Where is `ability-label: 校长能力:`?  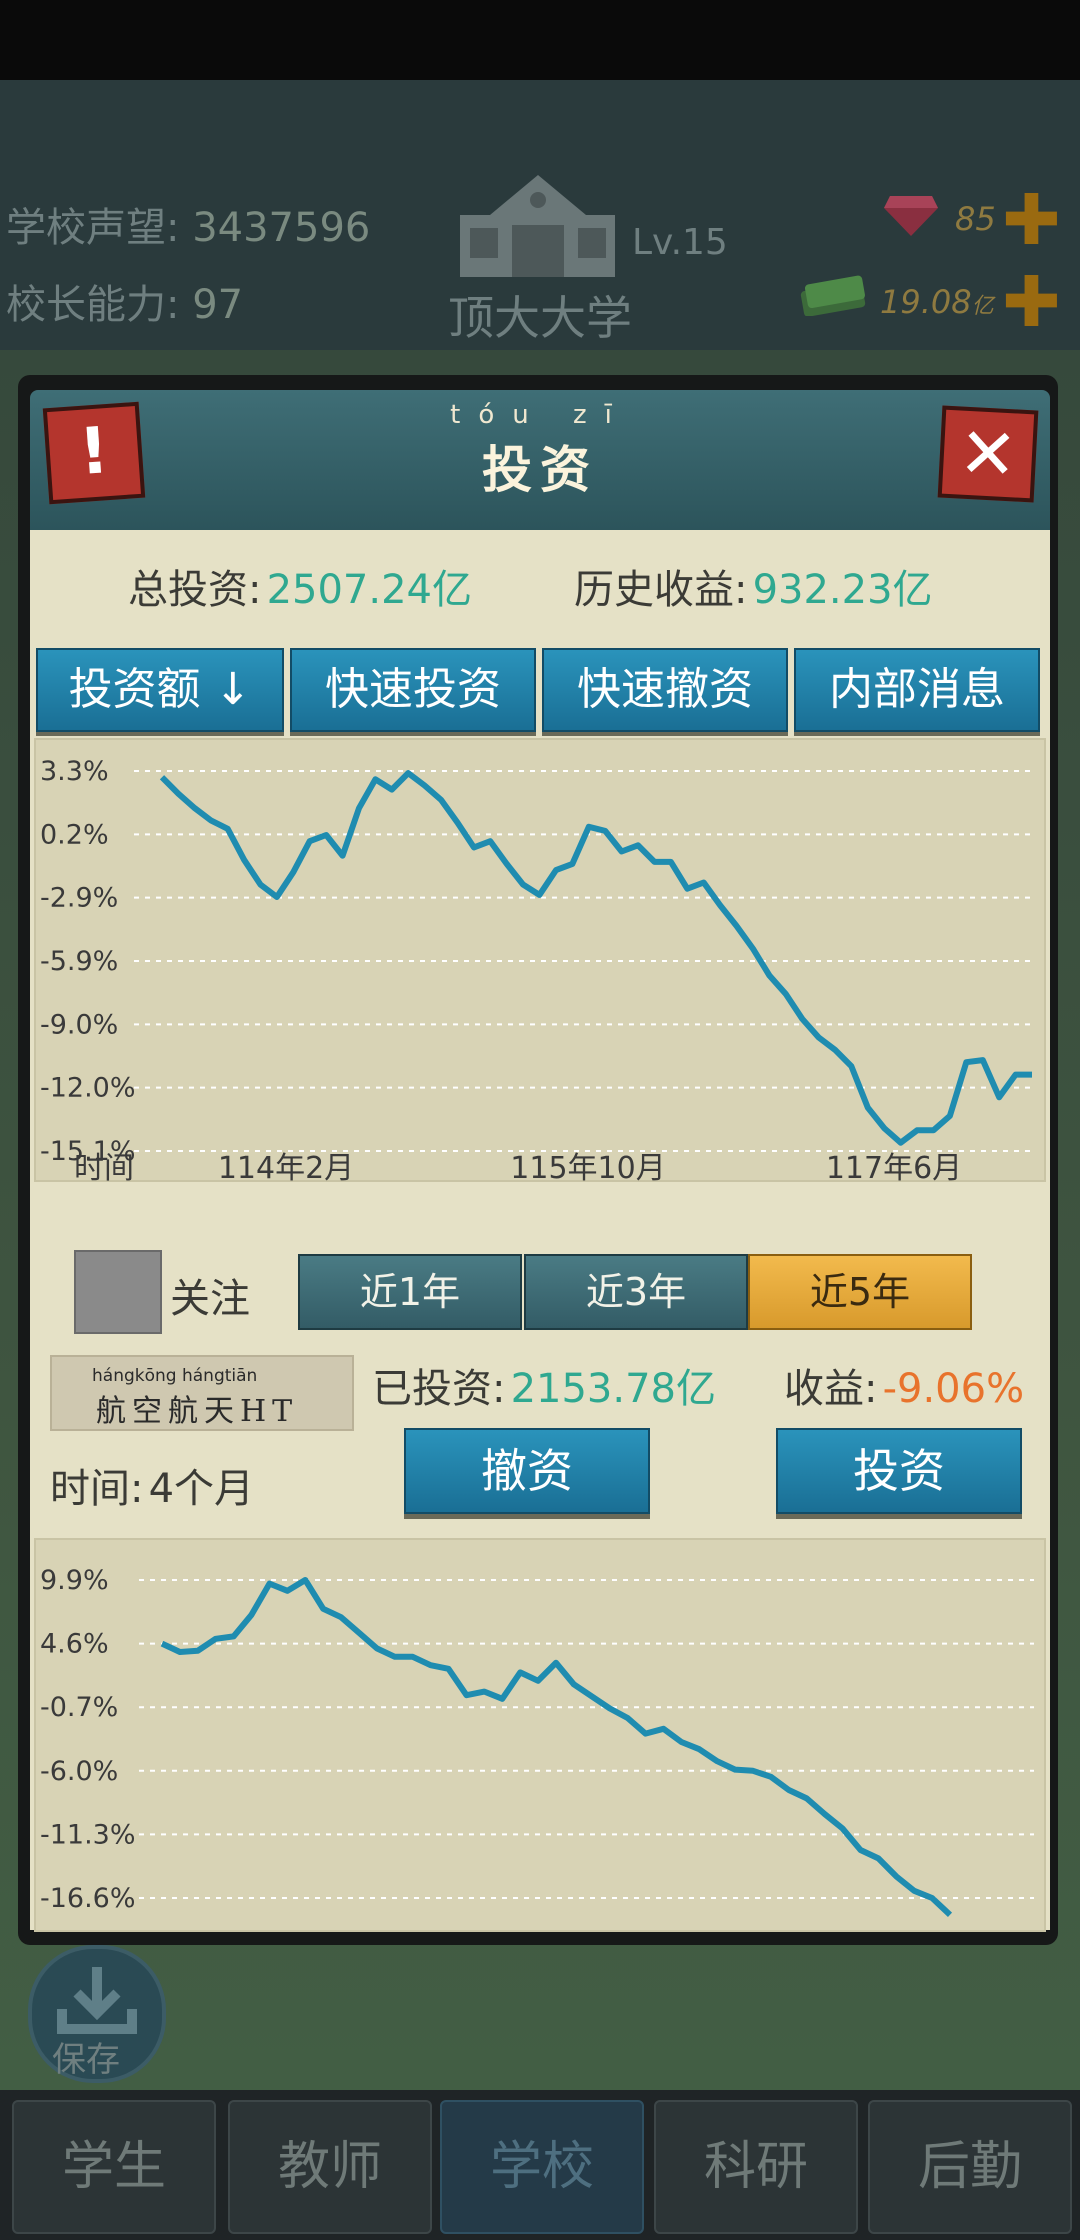
ability-label: 校长能力: is located at coordinates (93, 305).